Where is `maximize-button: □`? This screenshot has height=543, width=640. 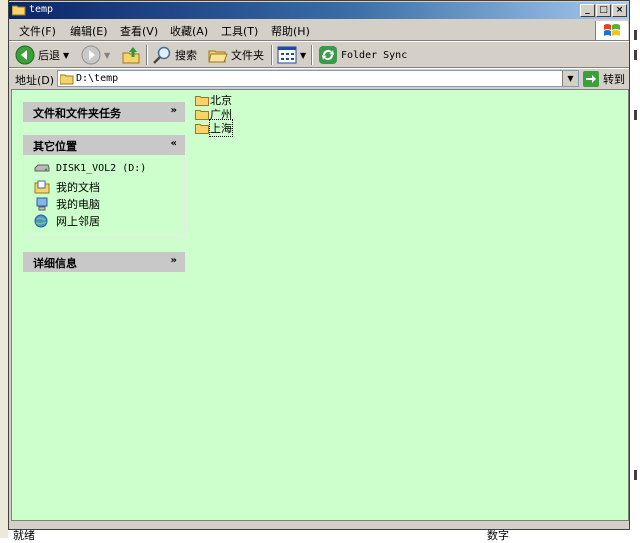
maximize-button: □ is located at coordinates (603, 10).